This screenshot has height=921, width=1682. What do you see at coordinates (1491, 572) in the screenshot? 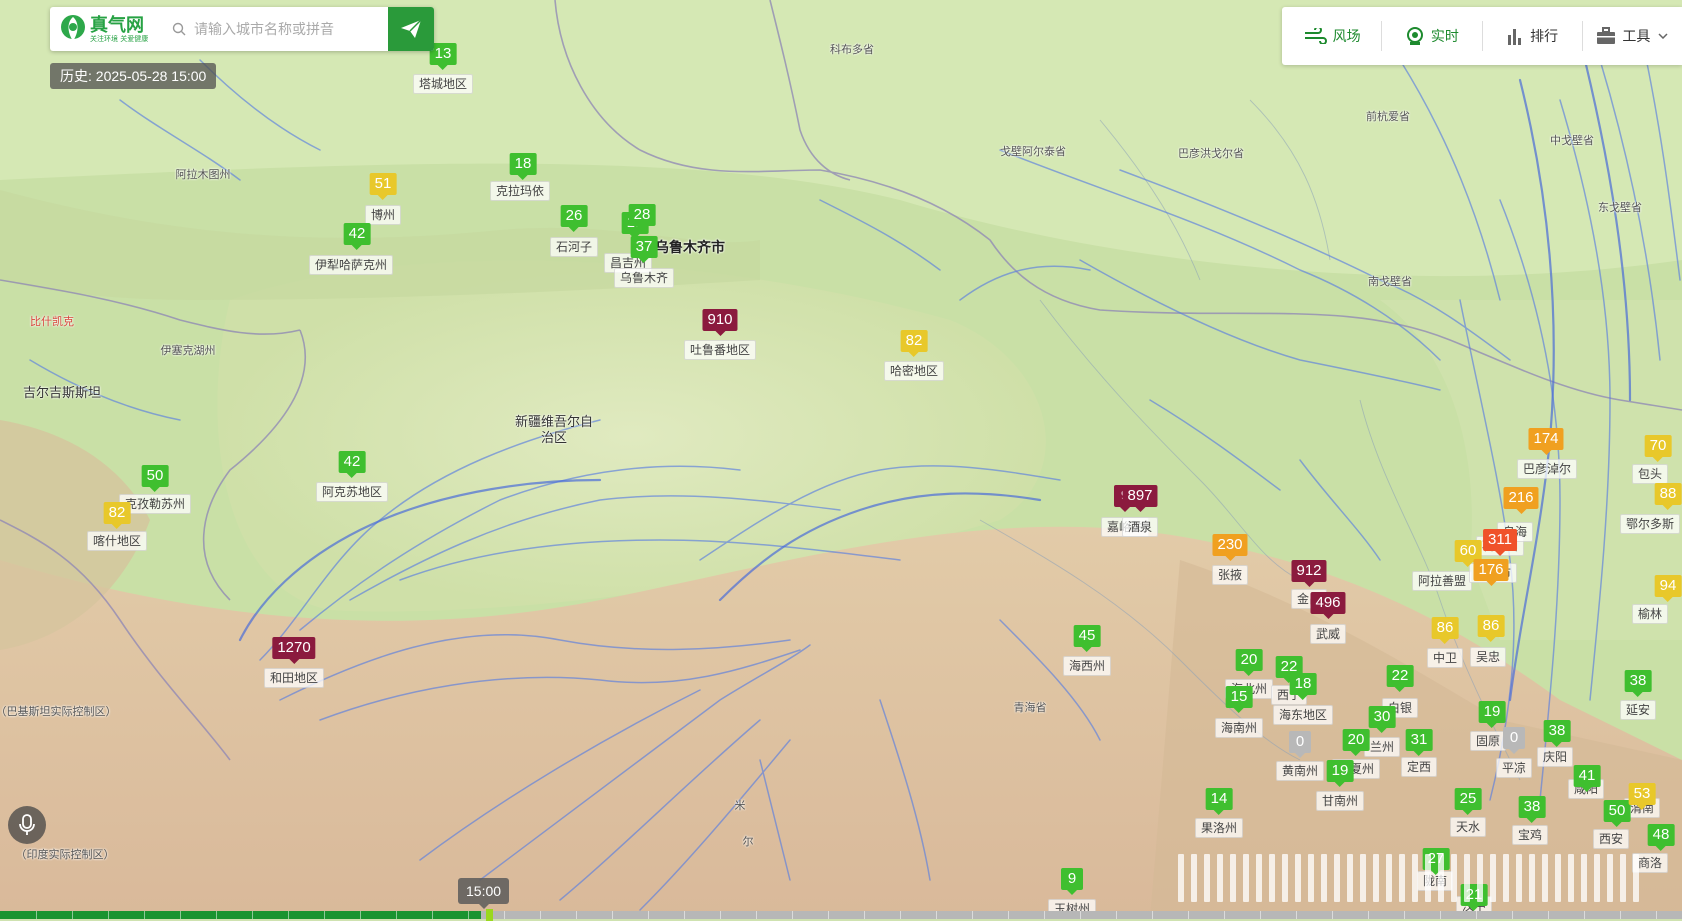
I see `aqi-badge: 176` at bounding box center [1491, 572].